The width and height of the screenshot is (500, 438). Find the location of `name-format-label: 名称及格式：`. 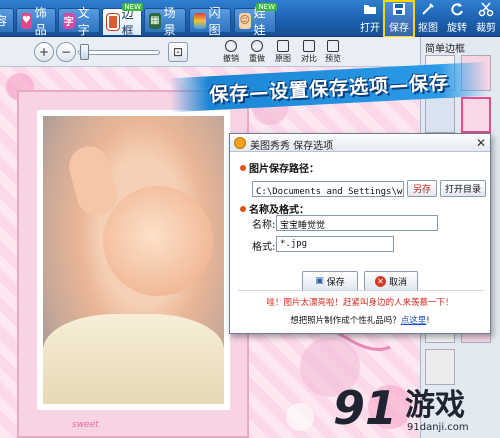

name-format-label: 名称及格式： is located at coordinates (279, 210).